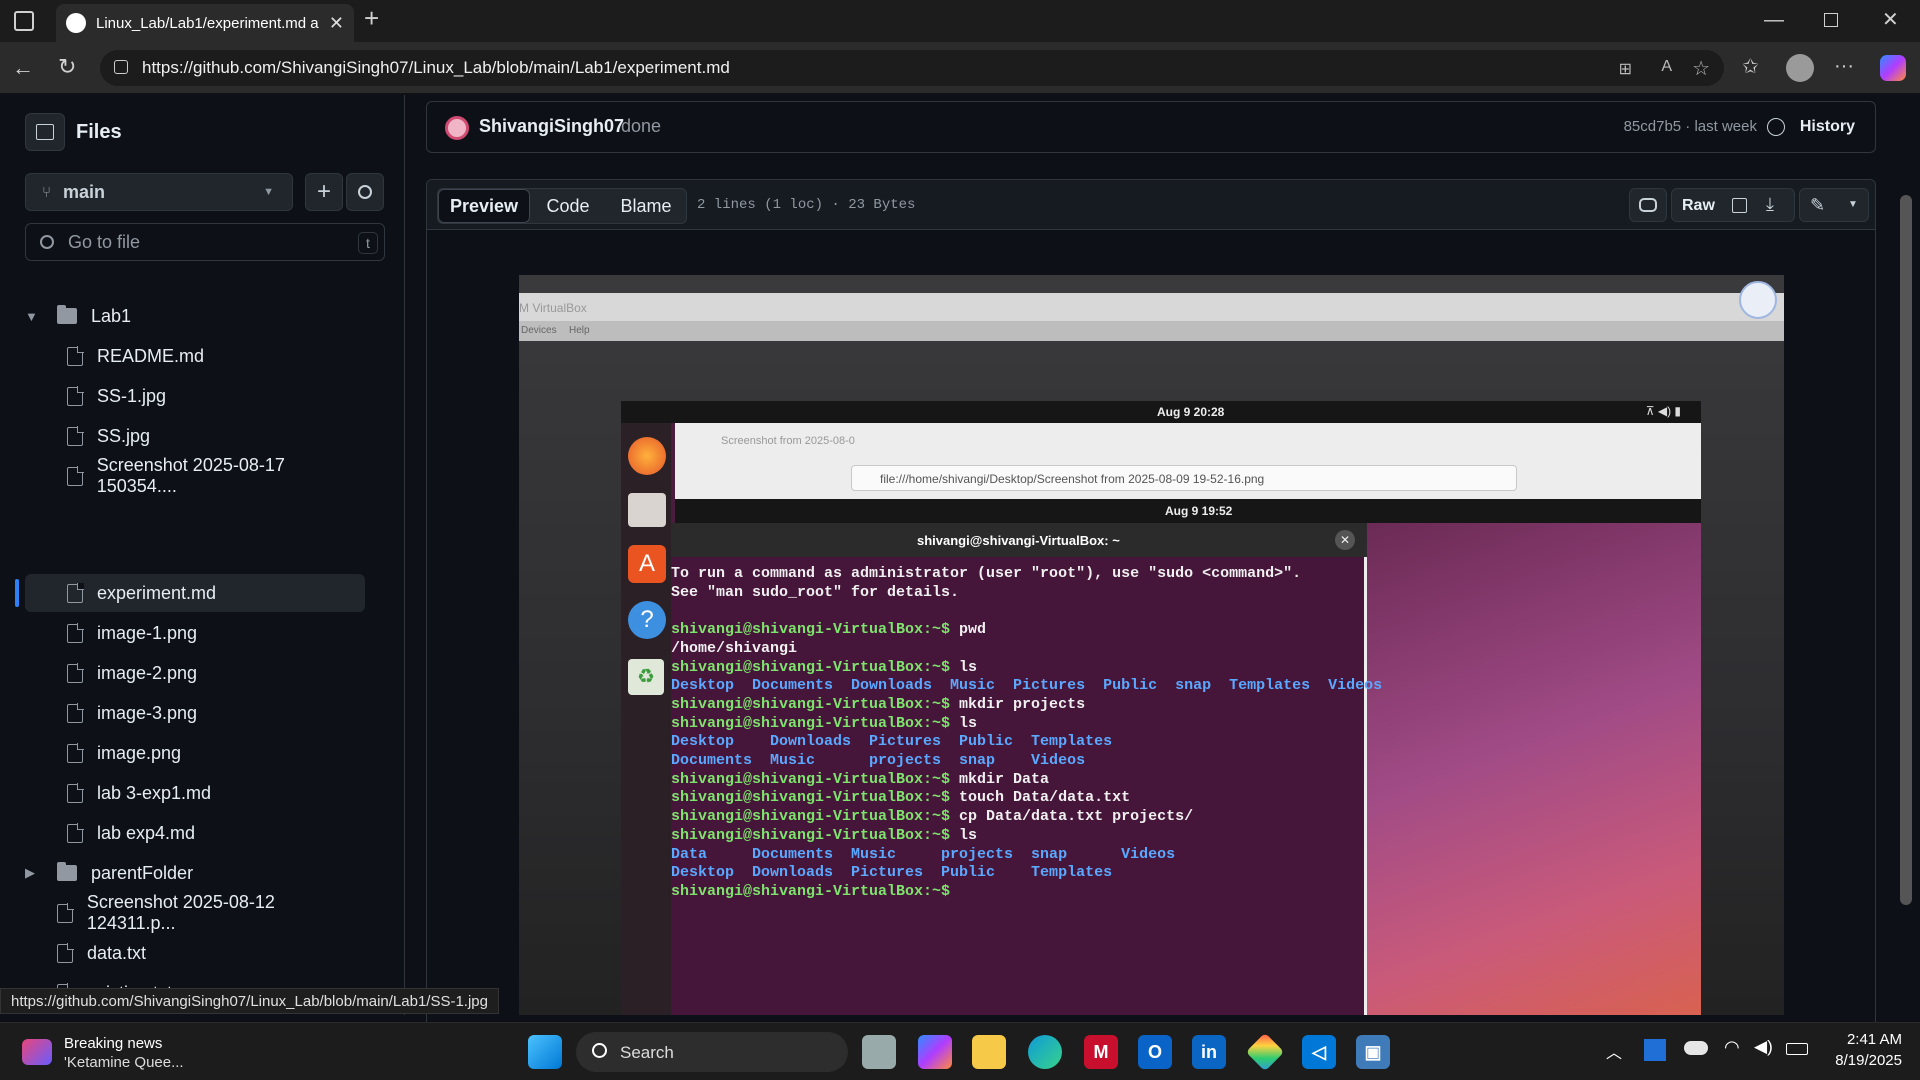 This screenshot has height=1080, width=1920. What do you see at coordinates (195, 953) in the screenshot?
I see `tree-file: data.txt` at bounding box center [195, 953].